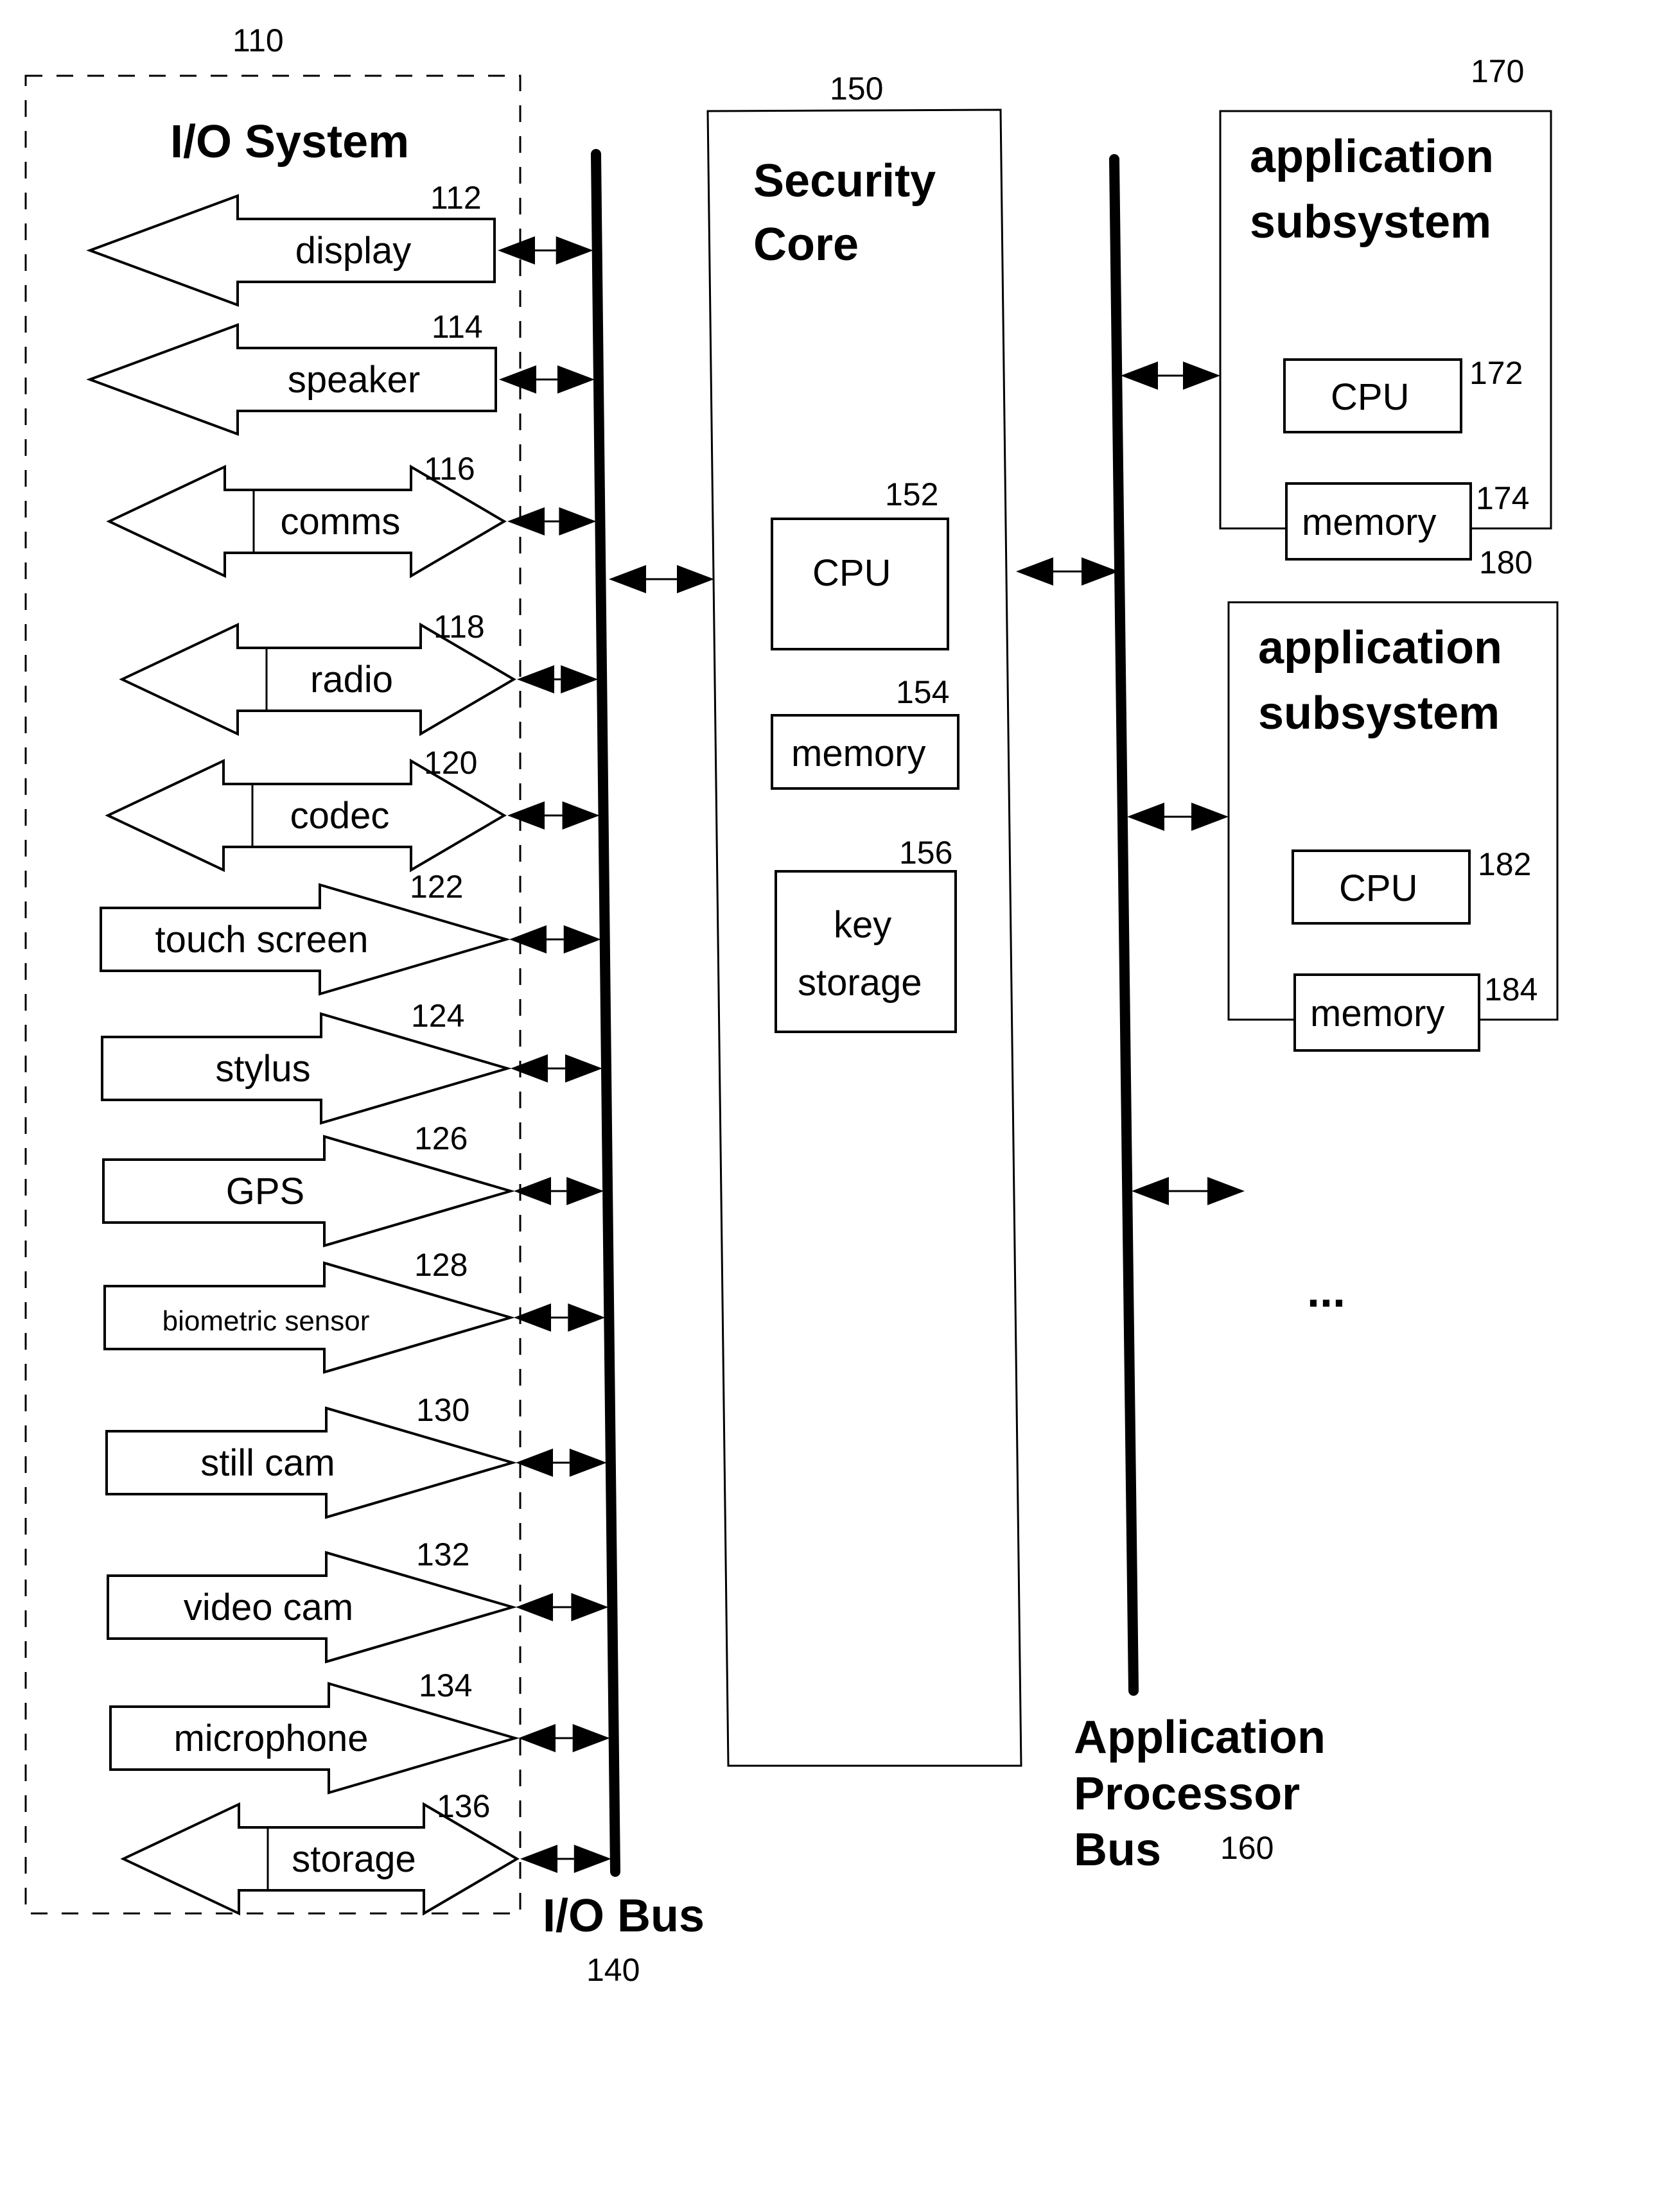 The height and width of the screenshot is (2212, 1673). I want to click on key-storage-box, so click(866, 951).